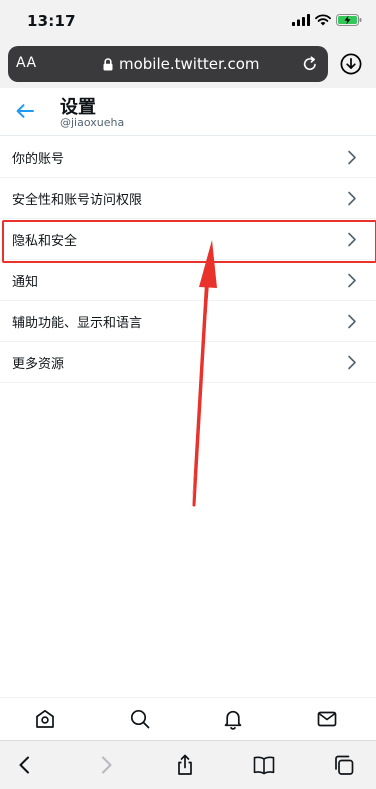 This screenshot has height=789, width=376. What do you see at coordinates (188, 718) in the screenshot?
I see `bottom-navigation` at bounding box center [188, 718].